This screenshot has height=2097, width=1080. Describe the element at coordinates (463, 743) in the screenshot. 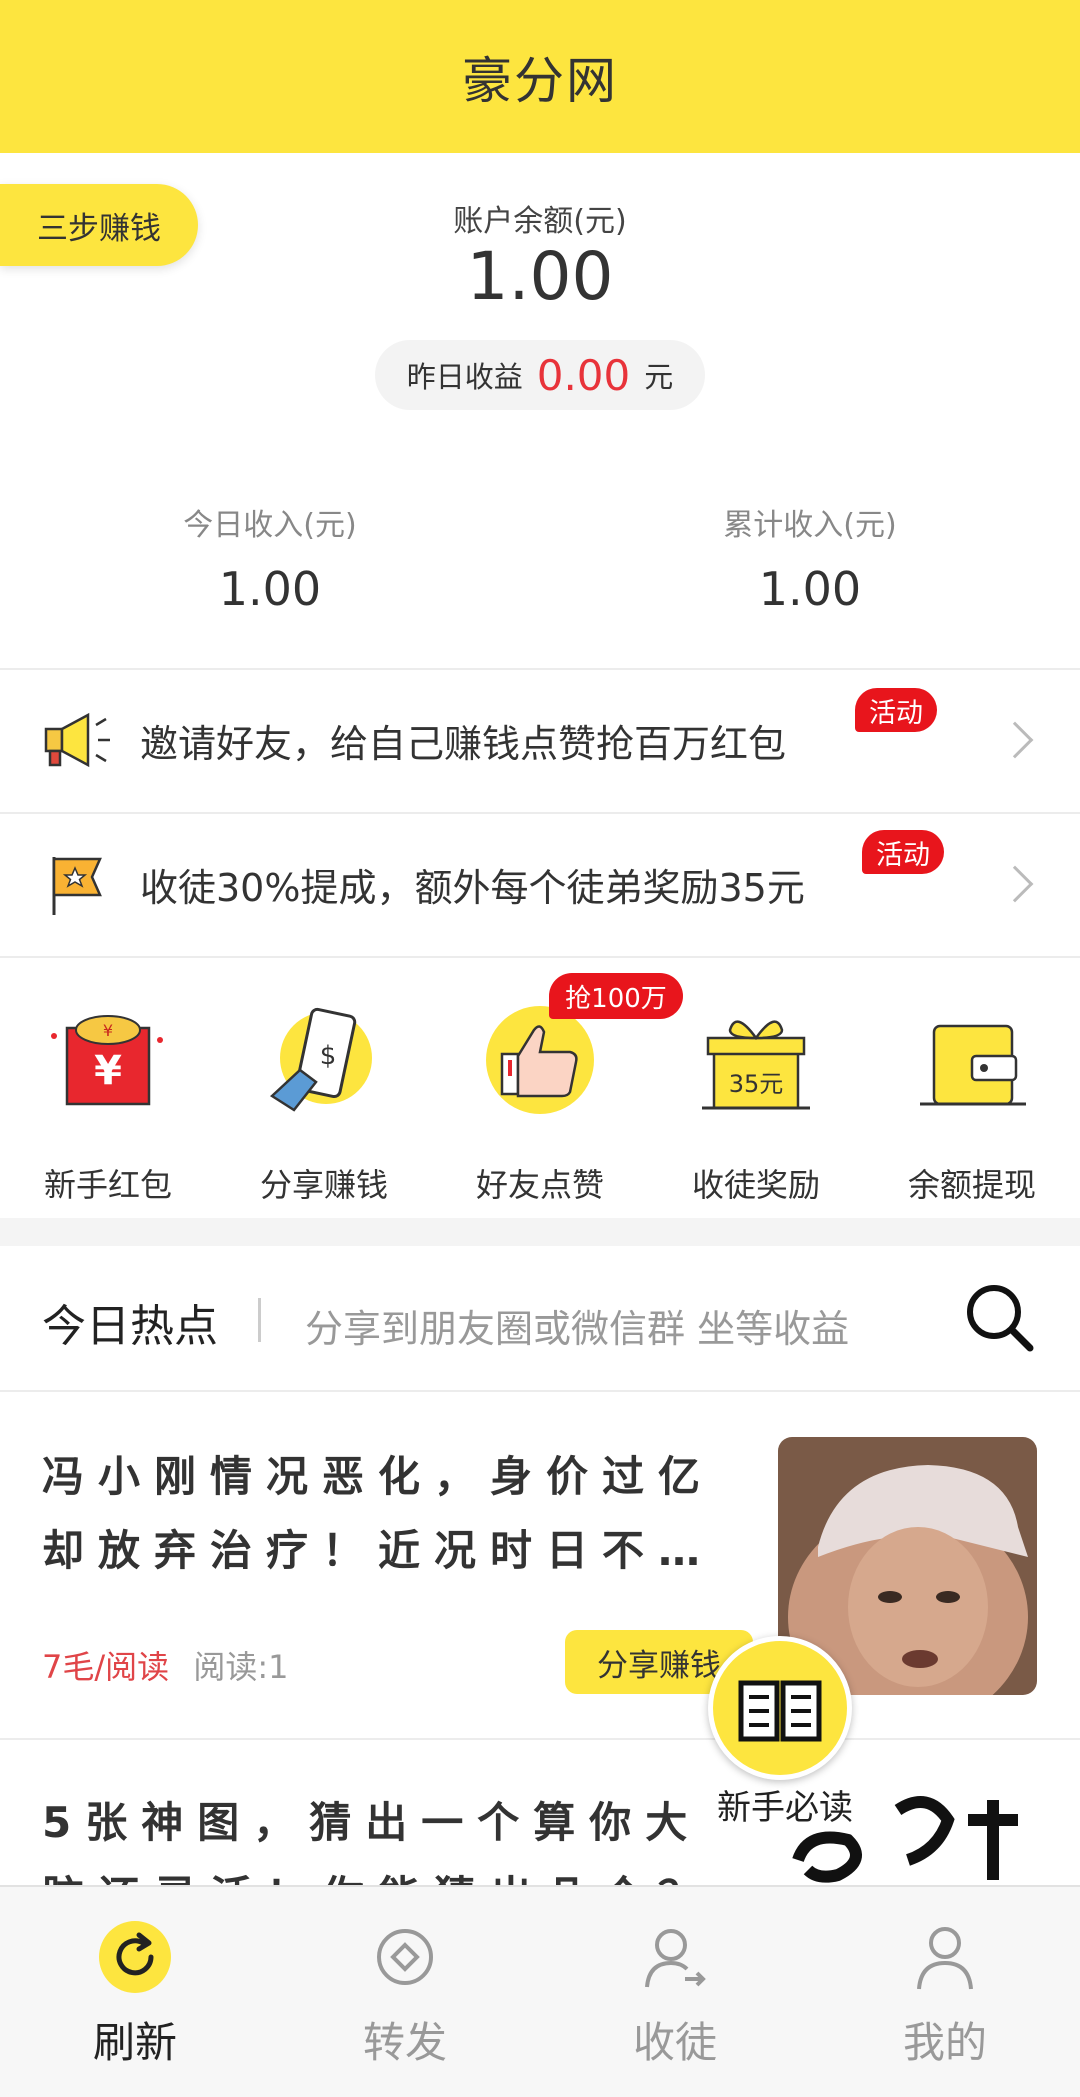

I see `promo-invite-text: 邀请好友，给自己赚钱点赞抢百万红包` at that location.